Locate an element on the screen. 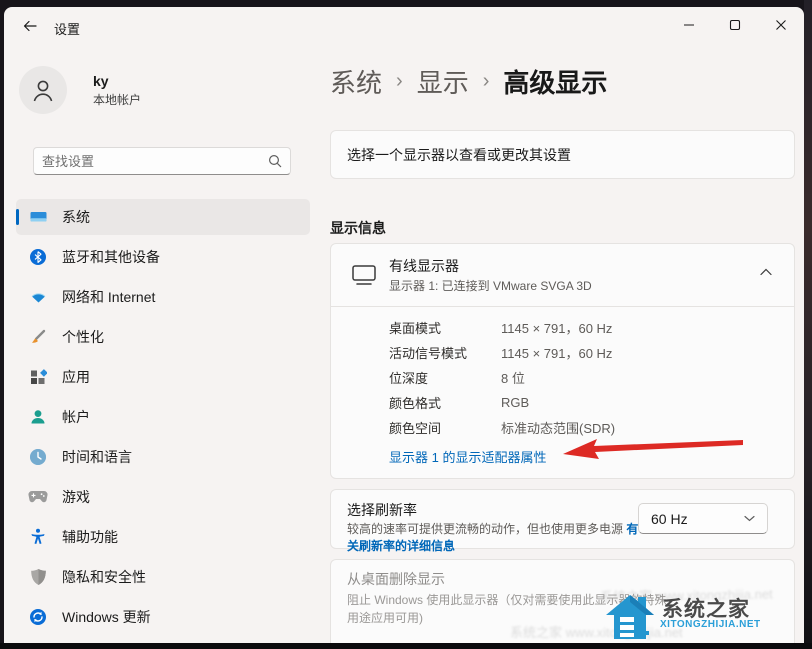 This screenshot has height=649, width=812. detail-row-bit-depth: 位深度 8 位 is located at coordinates (502, 377).